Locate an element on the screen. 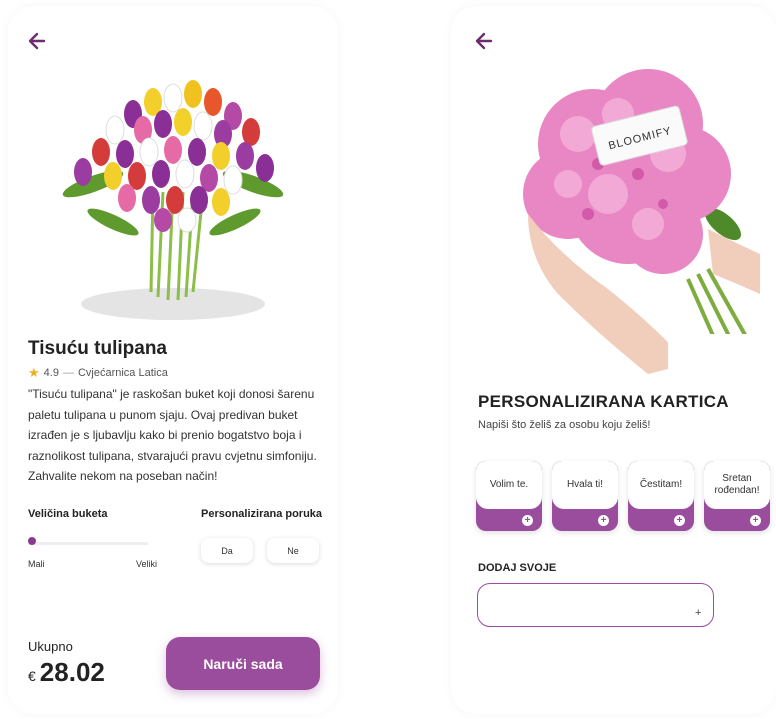 The image size is (776, 719). shop-name: Cvjećarnica Latica is located at coordinates (123, 373).